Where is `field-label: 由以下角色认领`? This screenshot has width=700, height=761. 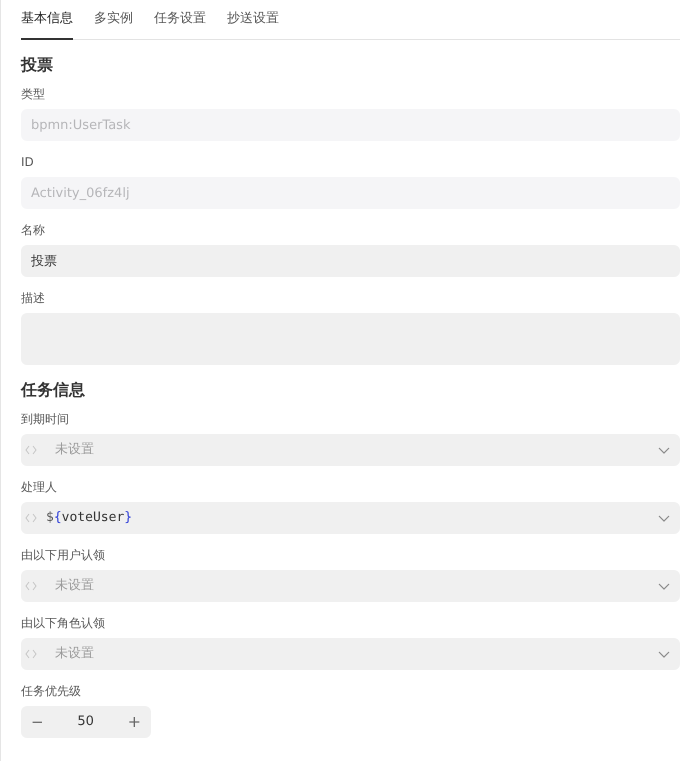
field-label: 由以下角色认领 is located at coordinates (63, 623).